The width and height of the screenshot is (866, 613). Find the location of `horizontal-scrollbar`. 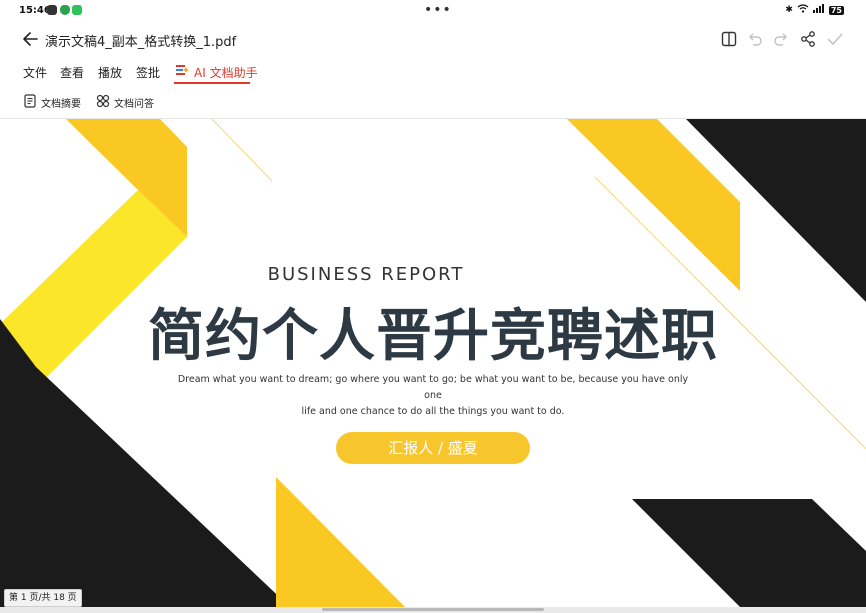

horizontal-scrollbar is located at coordinates (433, 609).